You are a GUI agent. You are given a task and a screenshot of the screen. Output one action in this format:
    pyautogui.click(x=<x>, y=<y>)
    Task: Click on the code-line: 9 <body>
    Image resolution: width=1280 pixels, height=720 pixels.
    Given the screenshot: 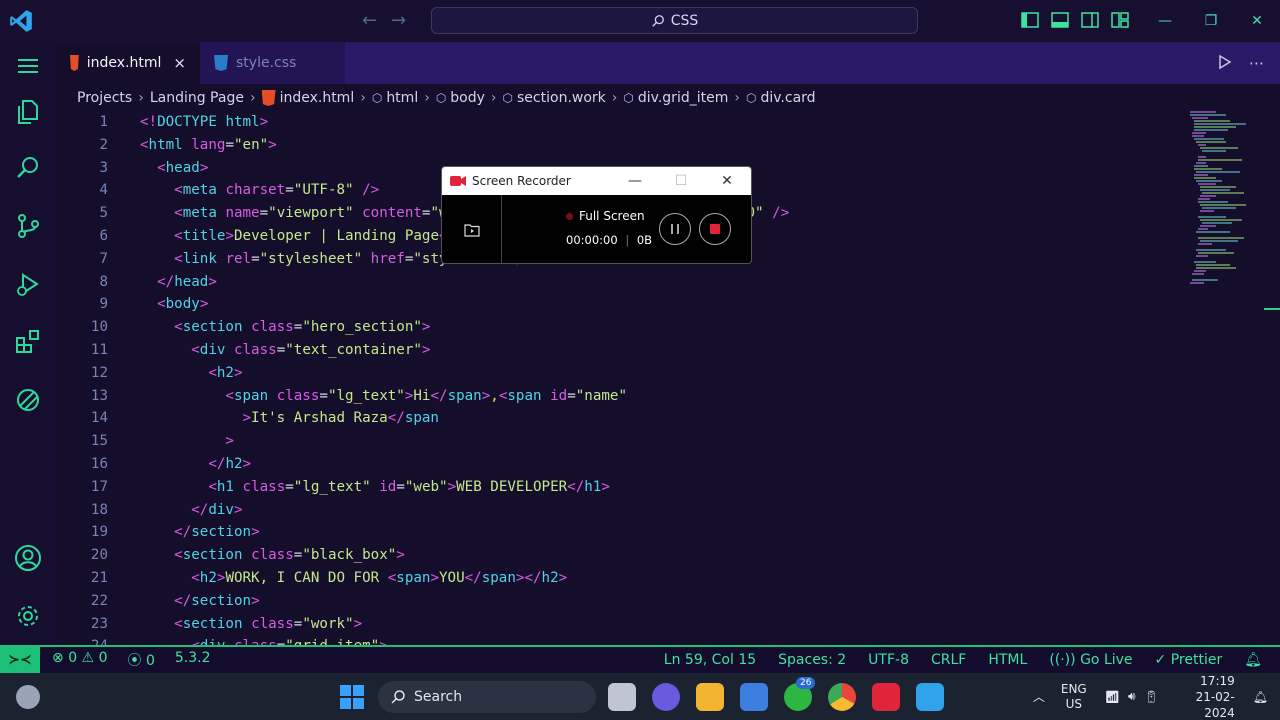 What is the action you would take?
    pyautogui.click(x=621, y=304)
    